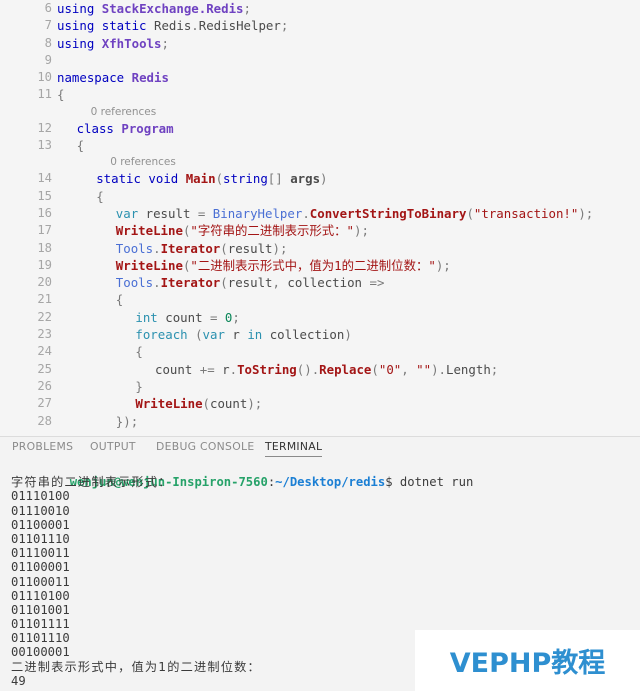 The height and width of the screenshot is (691, 640). What do you see at coordinates (154, 8) in the screenshot?
I see `code-line-text: using StackExchange.Redis;` at bounding box center [154, 8].